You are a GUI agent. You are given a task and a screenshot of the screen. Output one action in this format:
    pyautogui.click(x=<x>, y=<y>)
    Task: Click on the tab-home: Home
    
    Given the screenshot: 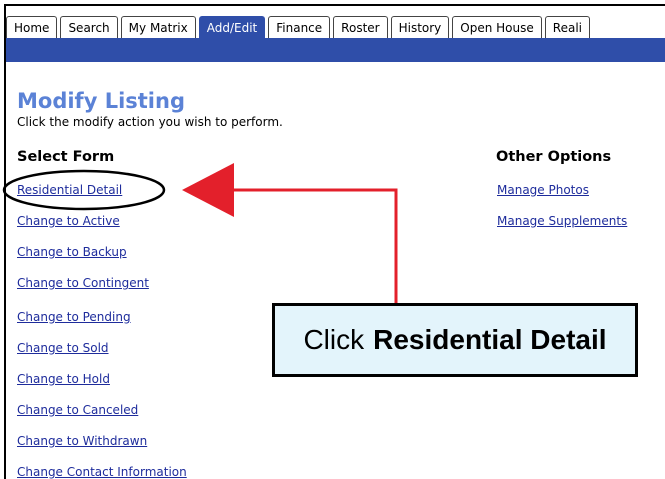 What is the action you would take?
    pyautogui.click(x=32, y=27)
    